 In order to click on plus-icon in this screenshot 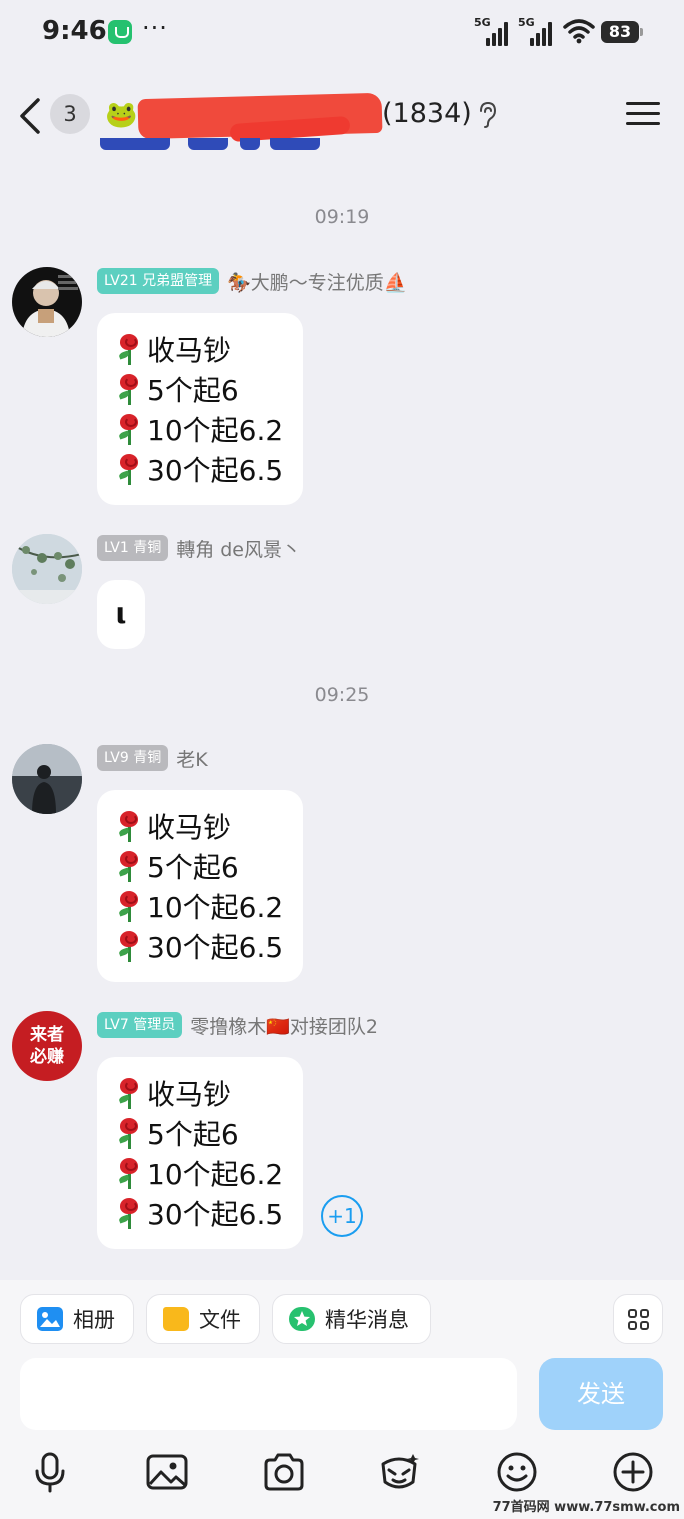, I will do `click(633, 1472)`.